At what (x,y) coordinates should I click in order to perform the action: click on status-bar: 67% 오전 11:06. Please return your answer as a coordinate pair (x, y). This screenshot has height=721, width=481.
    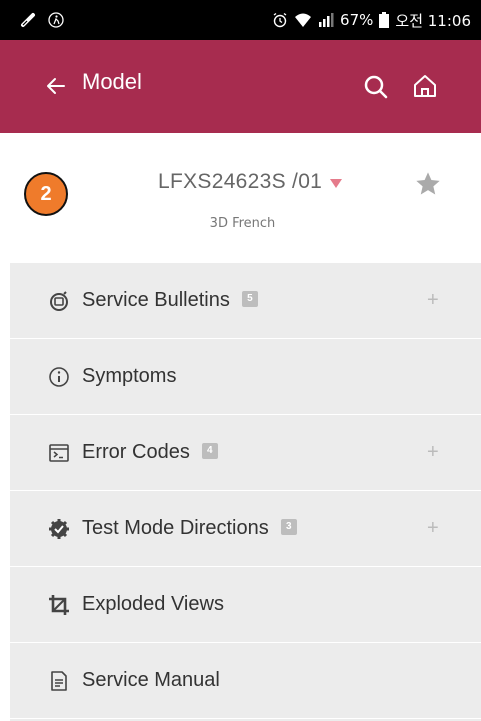
    Looking at the image, I should click on (240, 20).